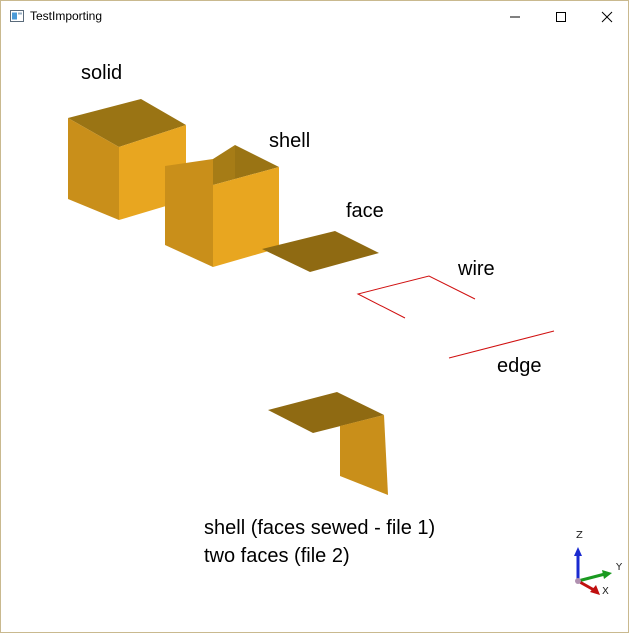 This screenshot has height=633, width=629. What do you see at coordinates (66, 16) in the screenshot?
I see `window-title: TestImporting` at bounding box center [66, 16].